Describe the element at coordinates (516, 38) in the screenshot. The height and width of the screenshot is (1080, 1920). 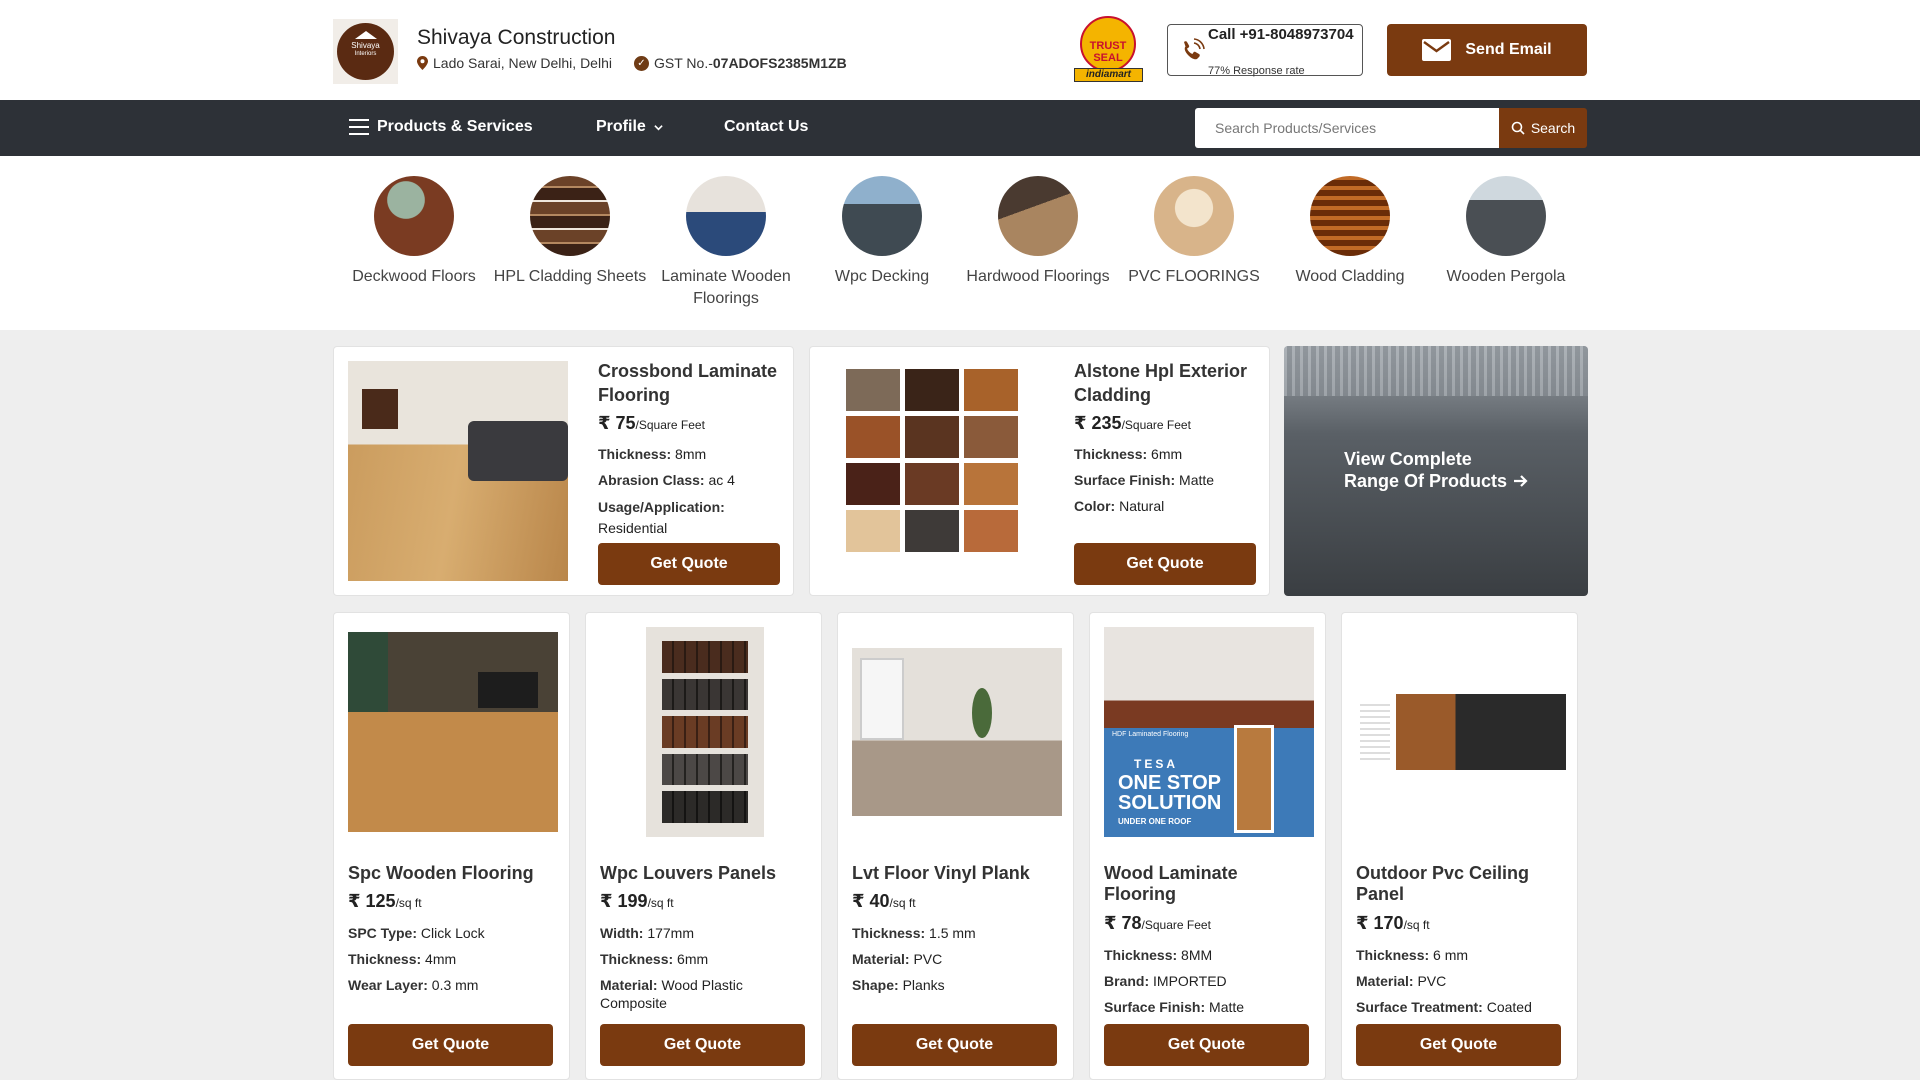
I see `company-name: Shivaya Construction` at that location.